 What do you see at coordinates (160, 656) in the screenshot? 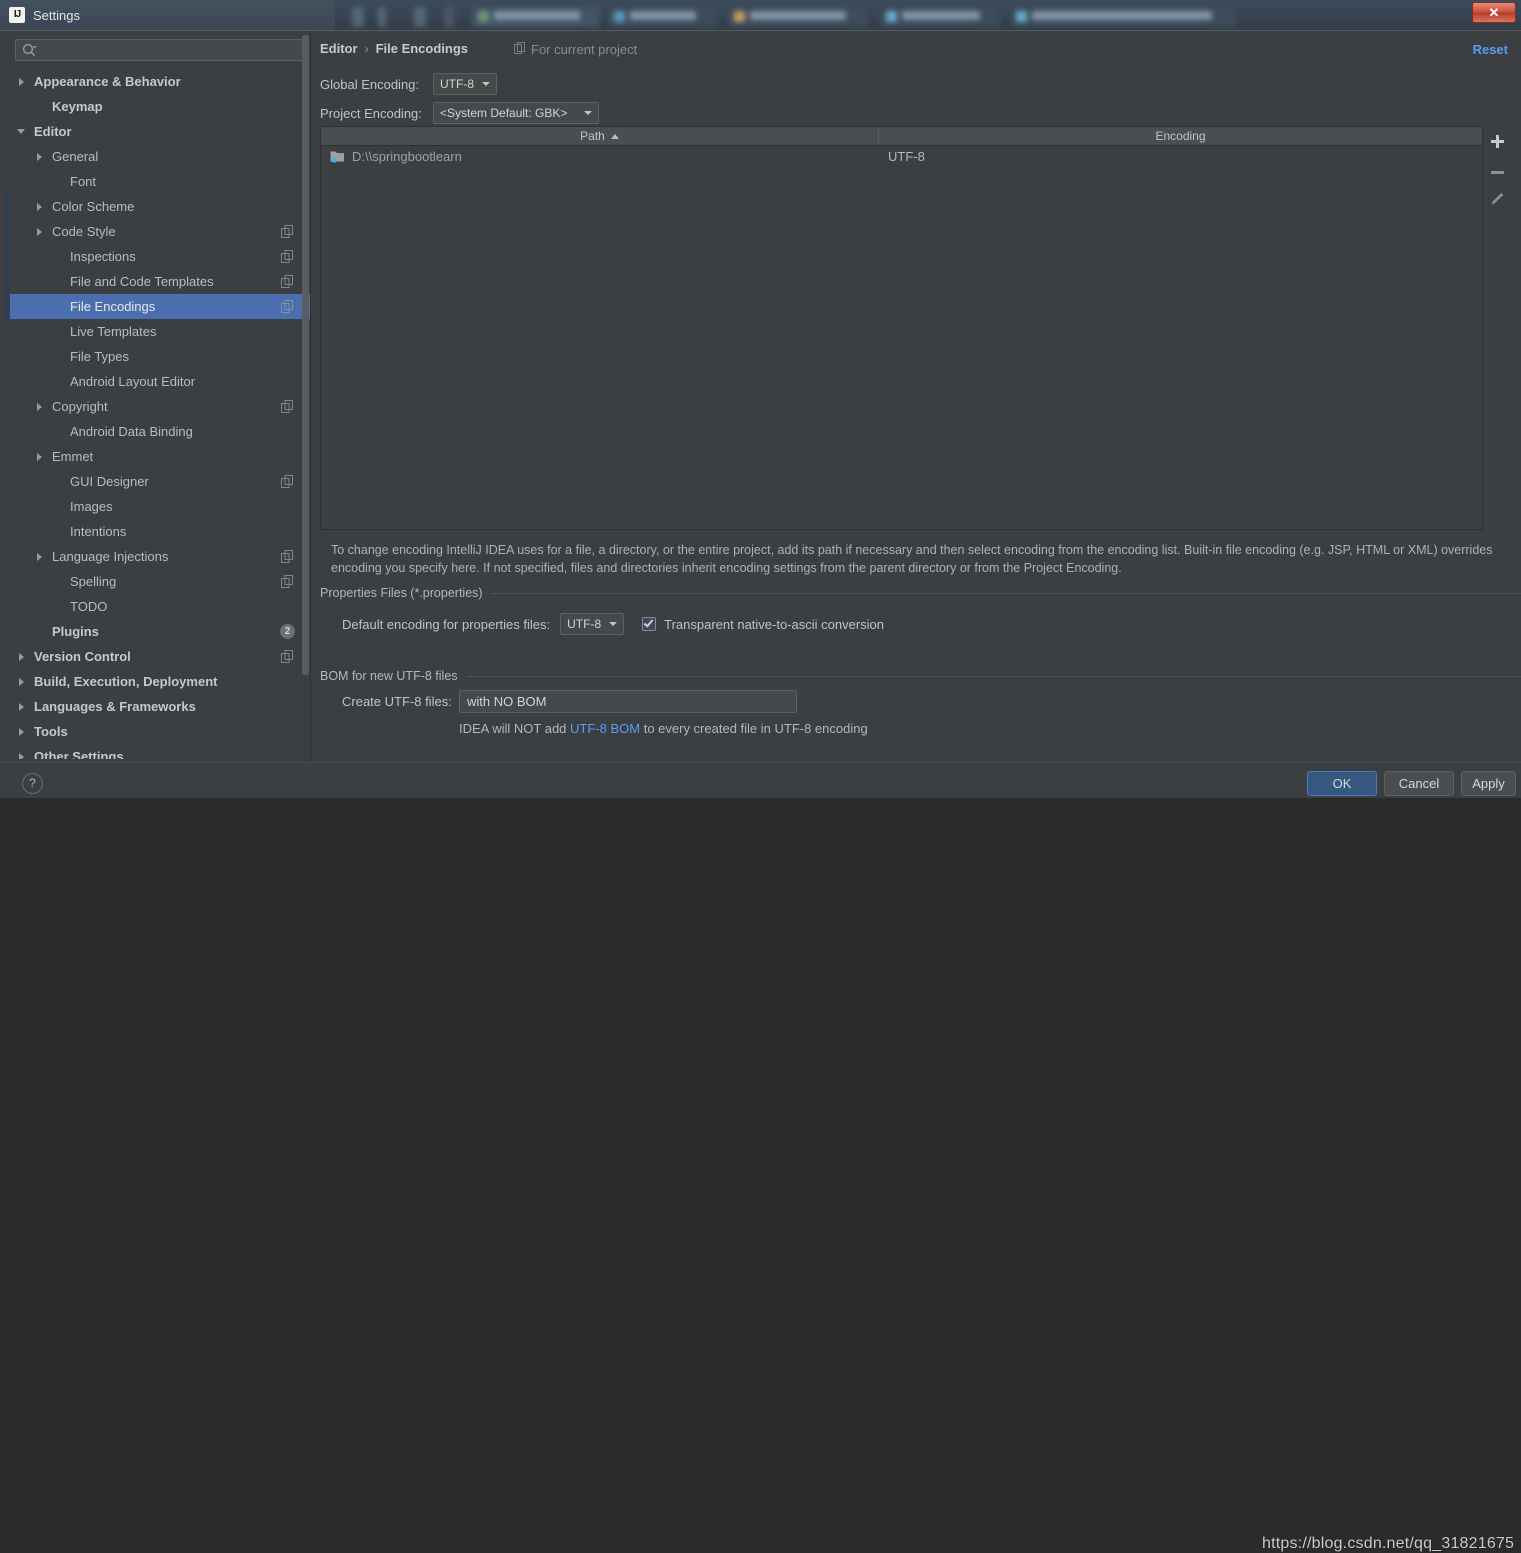
I see `sidebar-item-version-control: Version Control` at bounding box center [160, 656].